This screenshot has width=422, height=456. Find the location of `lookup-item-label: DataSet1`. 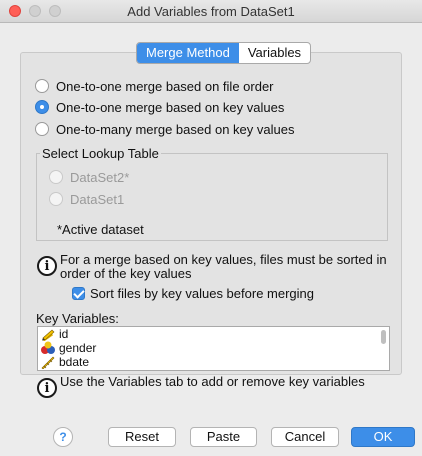

lookup-item-label: DataSet1 is located at coordinates (97, 199).